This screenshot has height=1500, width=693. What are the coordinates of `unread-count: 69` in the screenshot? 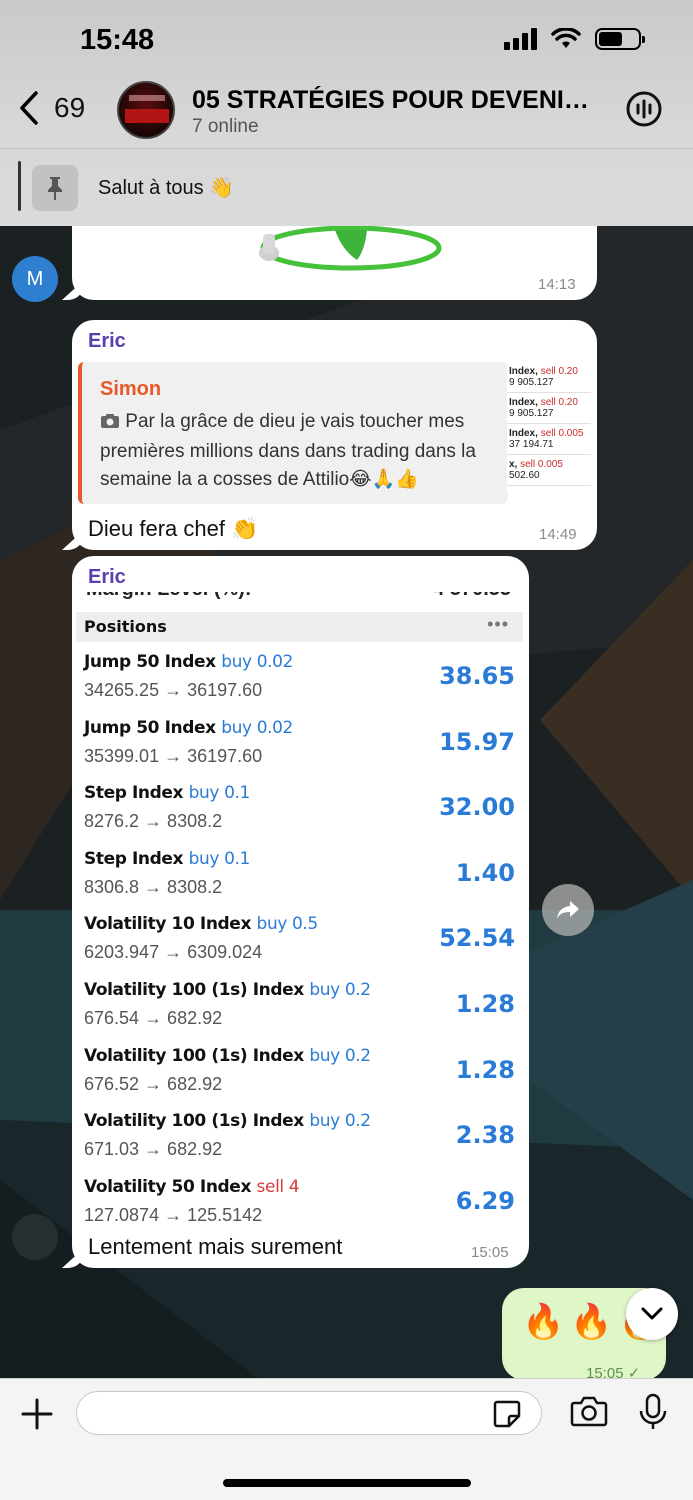 It's located at (70, 107).